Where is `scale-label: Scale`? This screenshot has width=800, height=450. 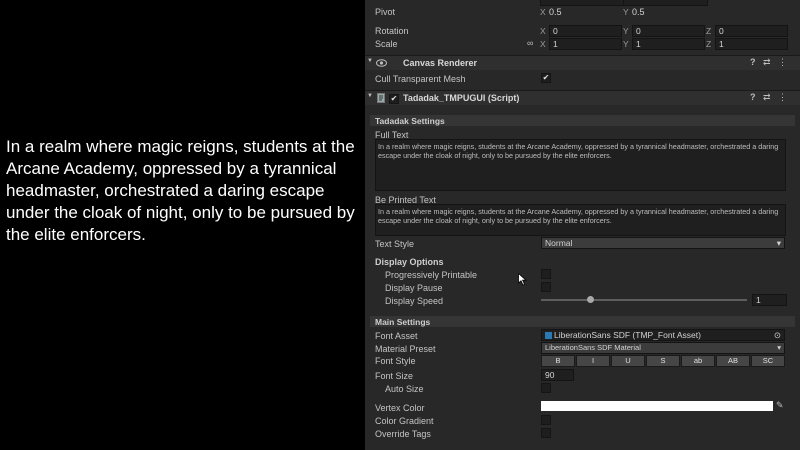
scale-label: Scale is located at coordinates (386, 44).